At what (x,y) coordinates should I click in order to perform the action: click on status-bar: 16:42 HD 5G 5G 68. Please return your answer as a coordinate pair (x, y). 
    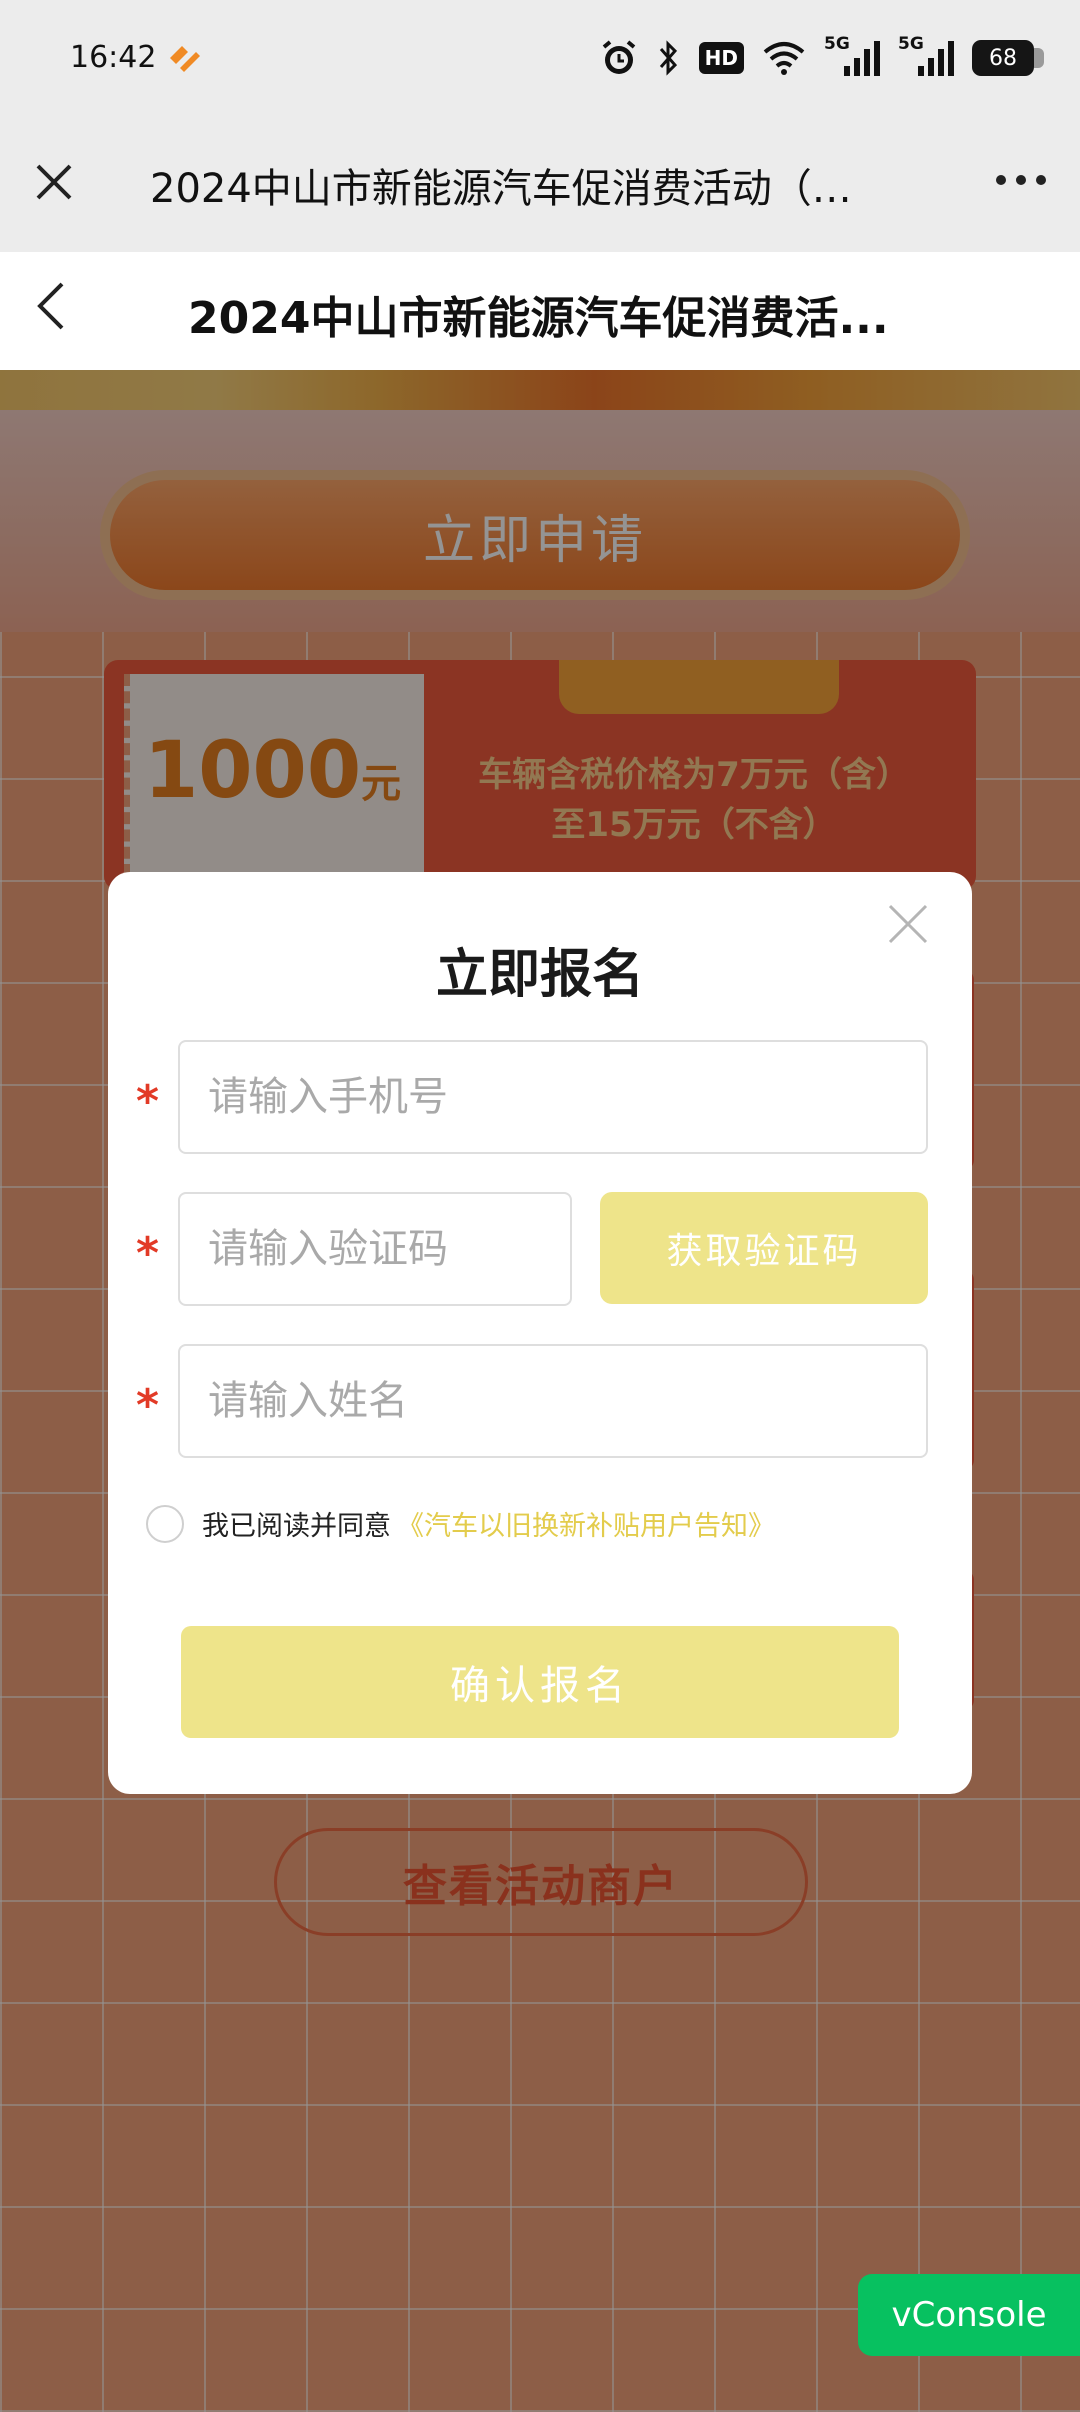
    Looking at the image, I should click on (540, 63).